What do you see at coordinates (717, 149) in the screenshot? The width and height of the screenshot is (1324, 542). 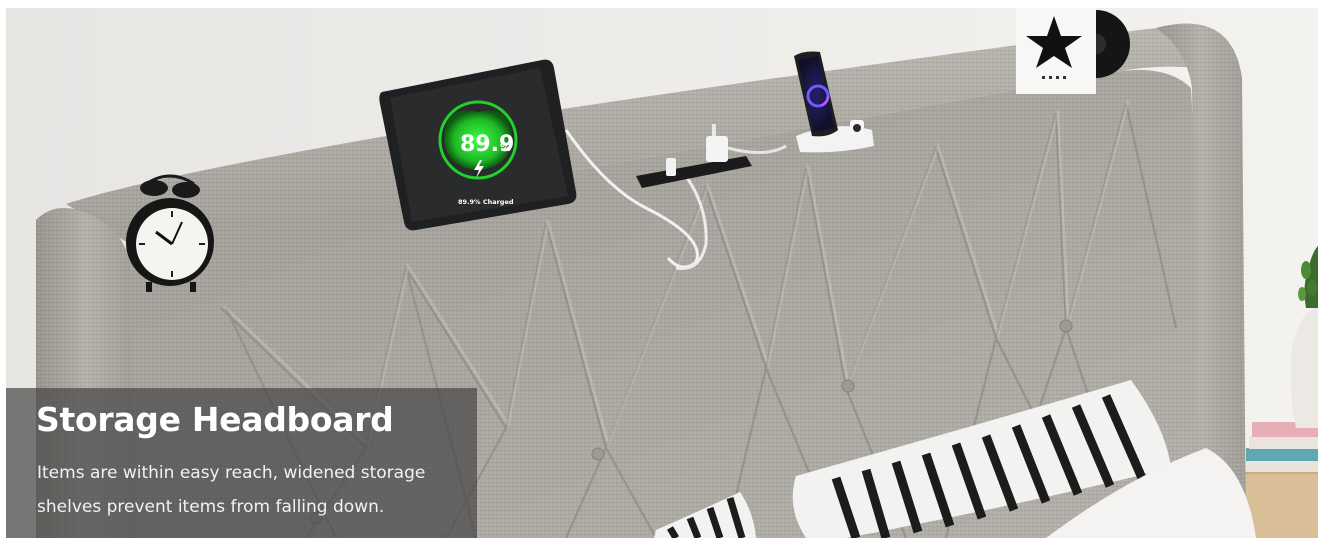 I see `usb-charger` at bounding box center [717, 149].